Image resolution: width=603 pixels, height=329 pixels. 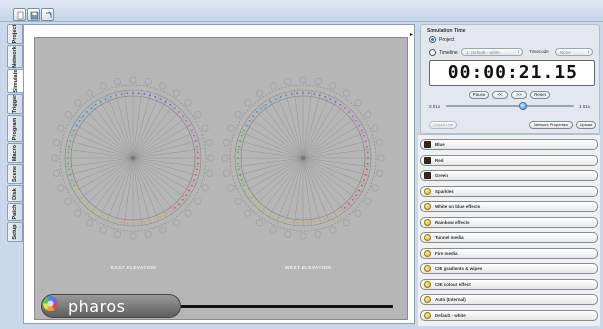 I want to click on timeline-radio-row: Timeline, so click(x=443, y=52).